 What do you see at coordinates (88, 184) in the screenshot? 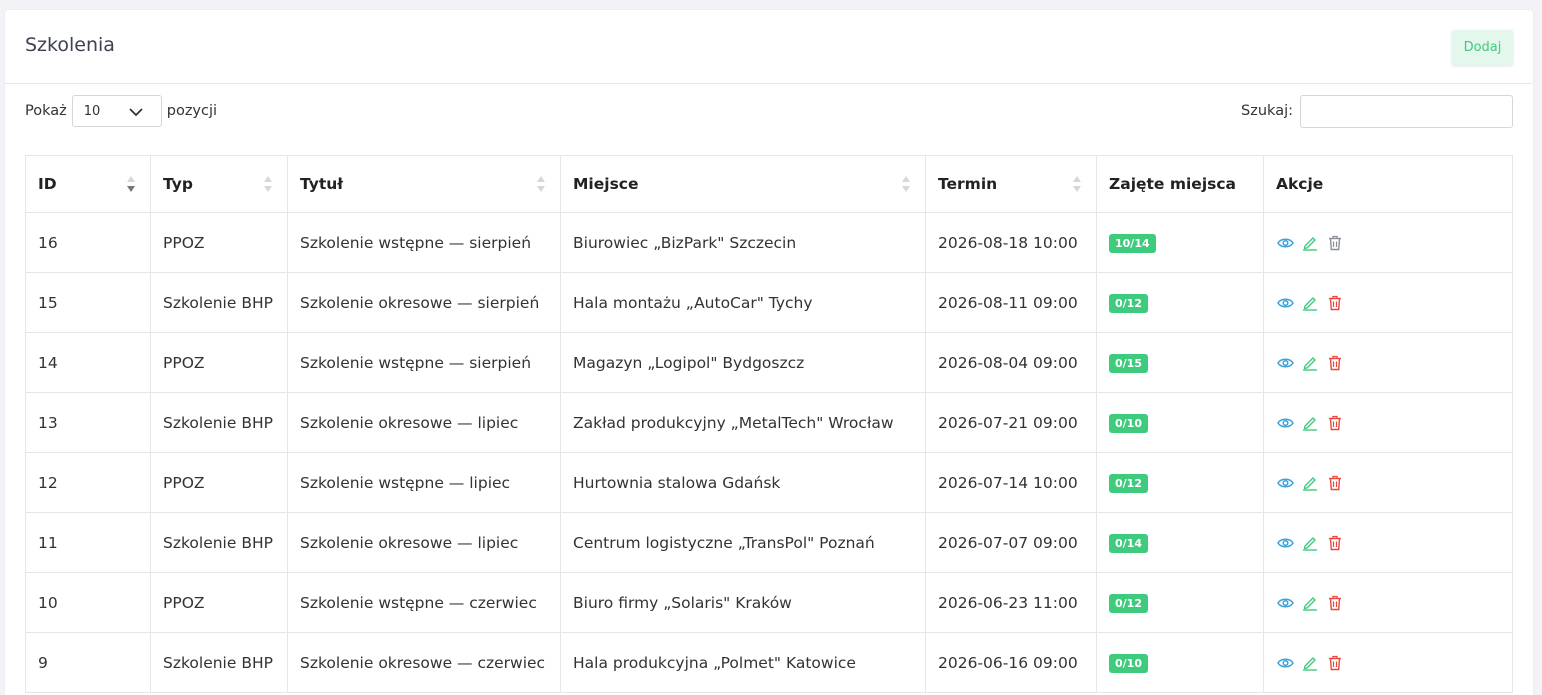
I see `column-header-id: ID` at bounding box center [88, 184].